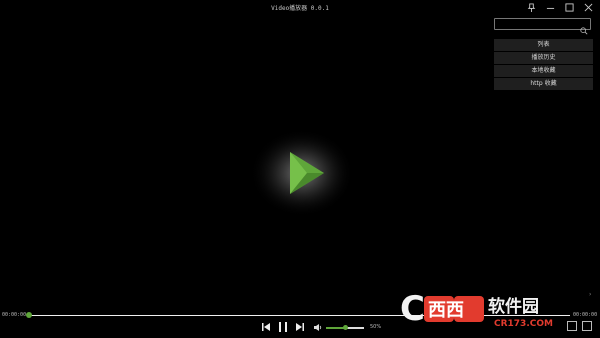 The width and height of the screenshot is (600, 338). I want to click on menu-item-local-favorites: 本地收藏, so click(543, 71).